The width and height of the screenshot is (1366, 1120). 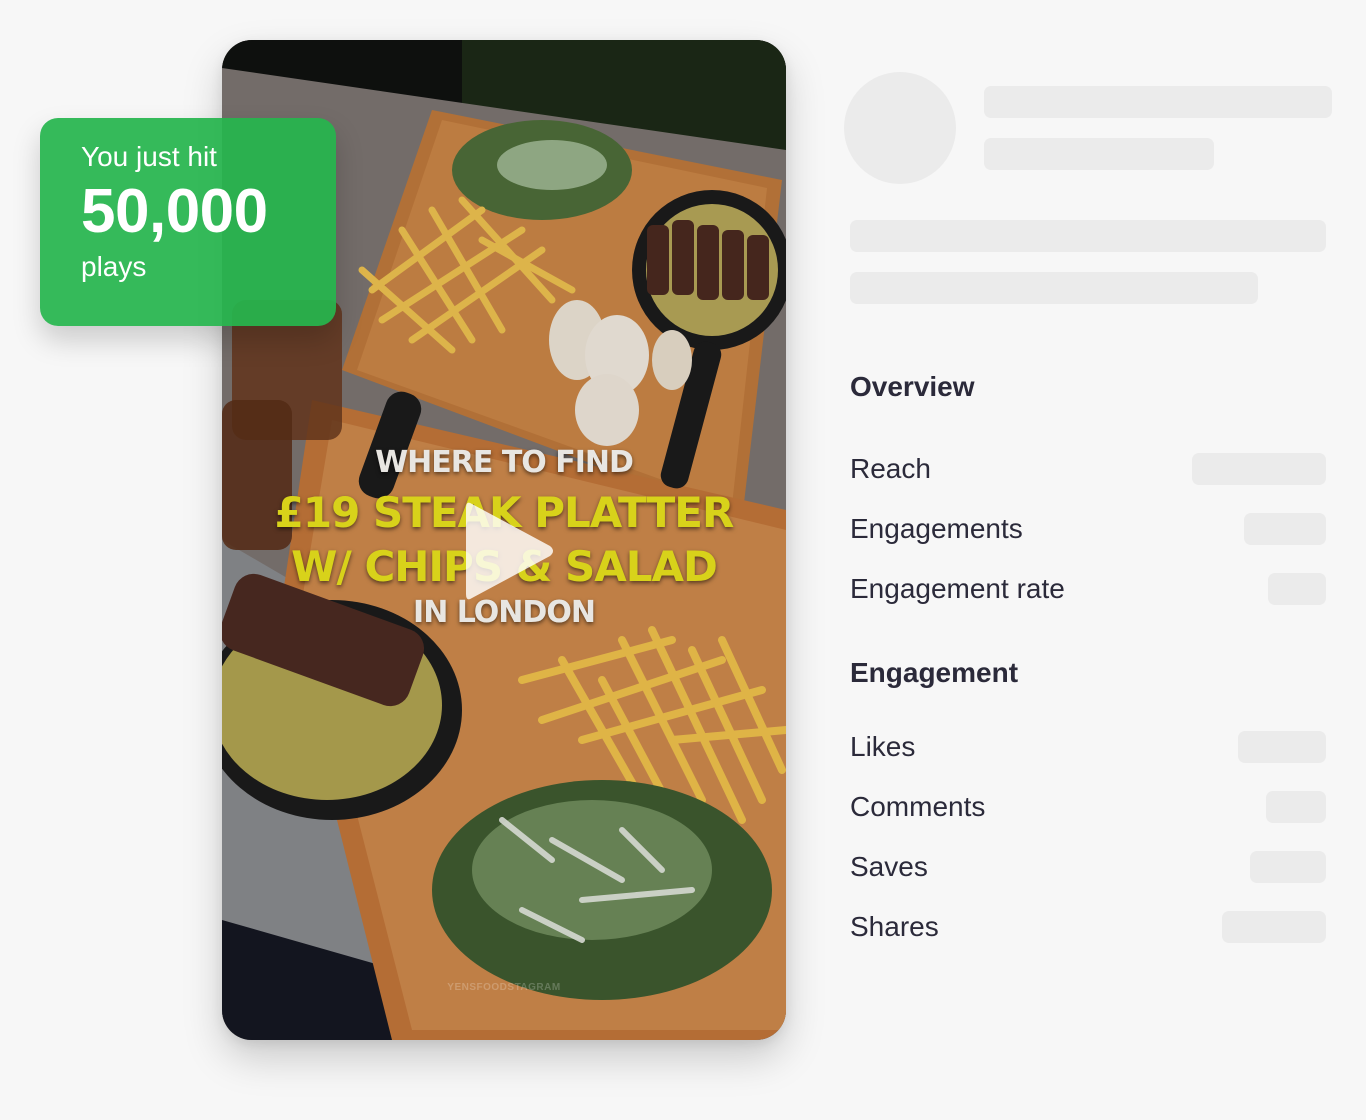 What do you see at coordinates (1088, 927) in the screenshot?
I see `metric-row-shares: Shares` at bounding box center [1088, 927].